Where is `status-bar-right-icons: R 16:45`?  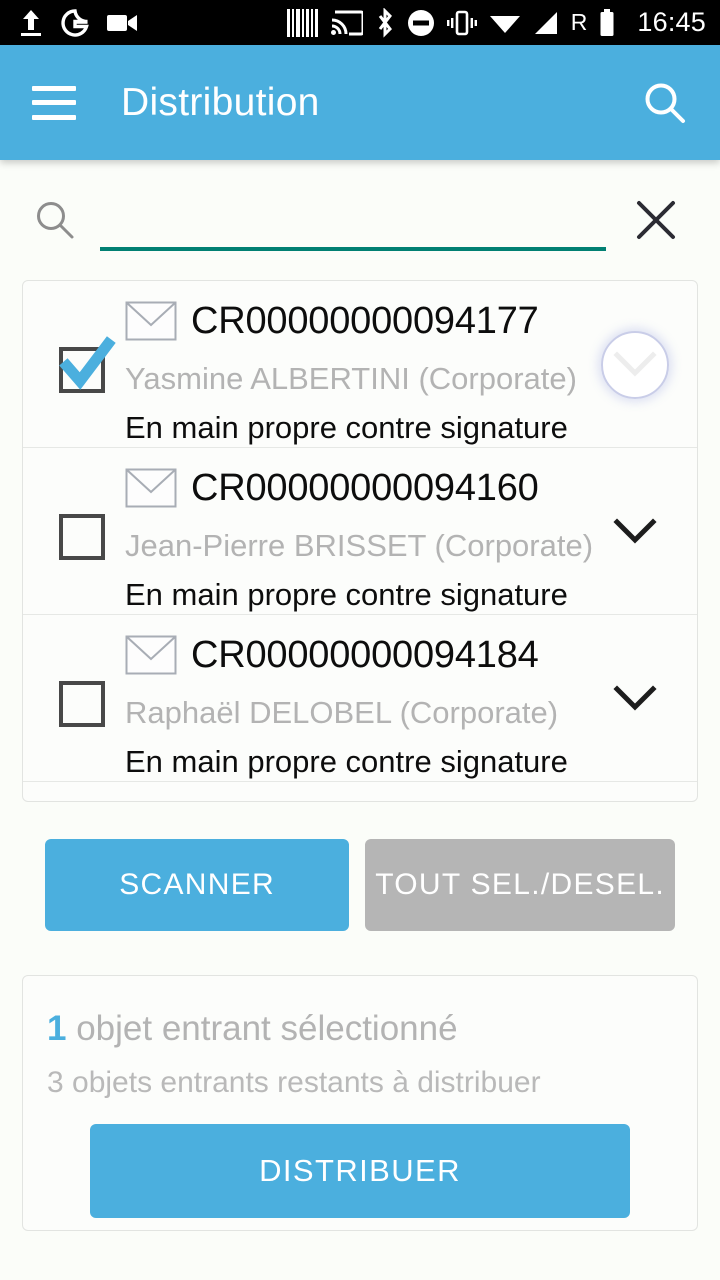
status-bar-right-icons: R 16:45 is located at coordinates (496, 22).